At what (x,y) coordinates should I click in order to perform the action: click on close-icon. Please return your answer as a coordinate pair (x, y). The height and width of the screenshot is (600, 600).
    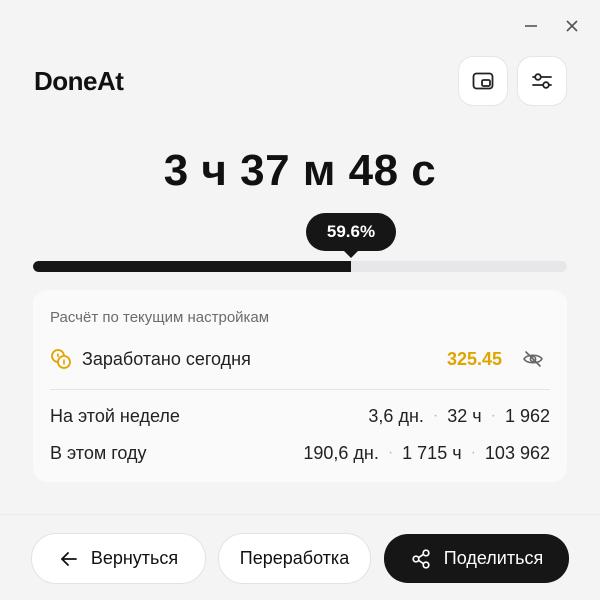
    Looking at the image, I should click on (572, 26).